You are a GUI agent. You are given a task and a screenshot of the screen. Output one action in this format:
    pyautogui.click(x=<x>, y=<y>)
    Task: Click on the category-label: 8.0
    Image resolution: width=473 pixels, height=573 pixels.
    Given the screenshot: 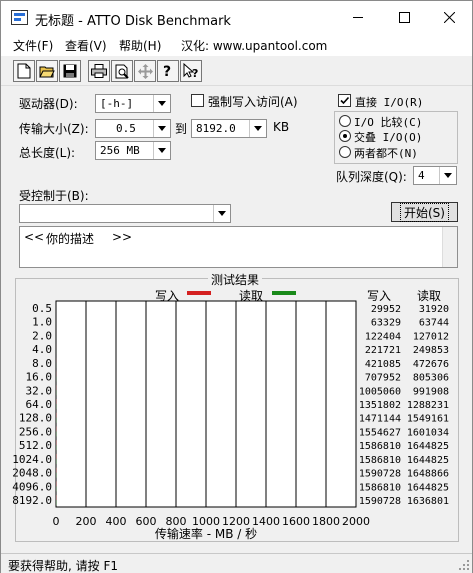 What is the action you would take?
    pyautogui.click(x=42, y=363)
    